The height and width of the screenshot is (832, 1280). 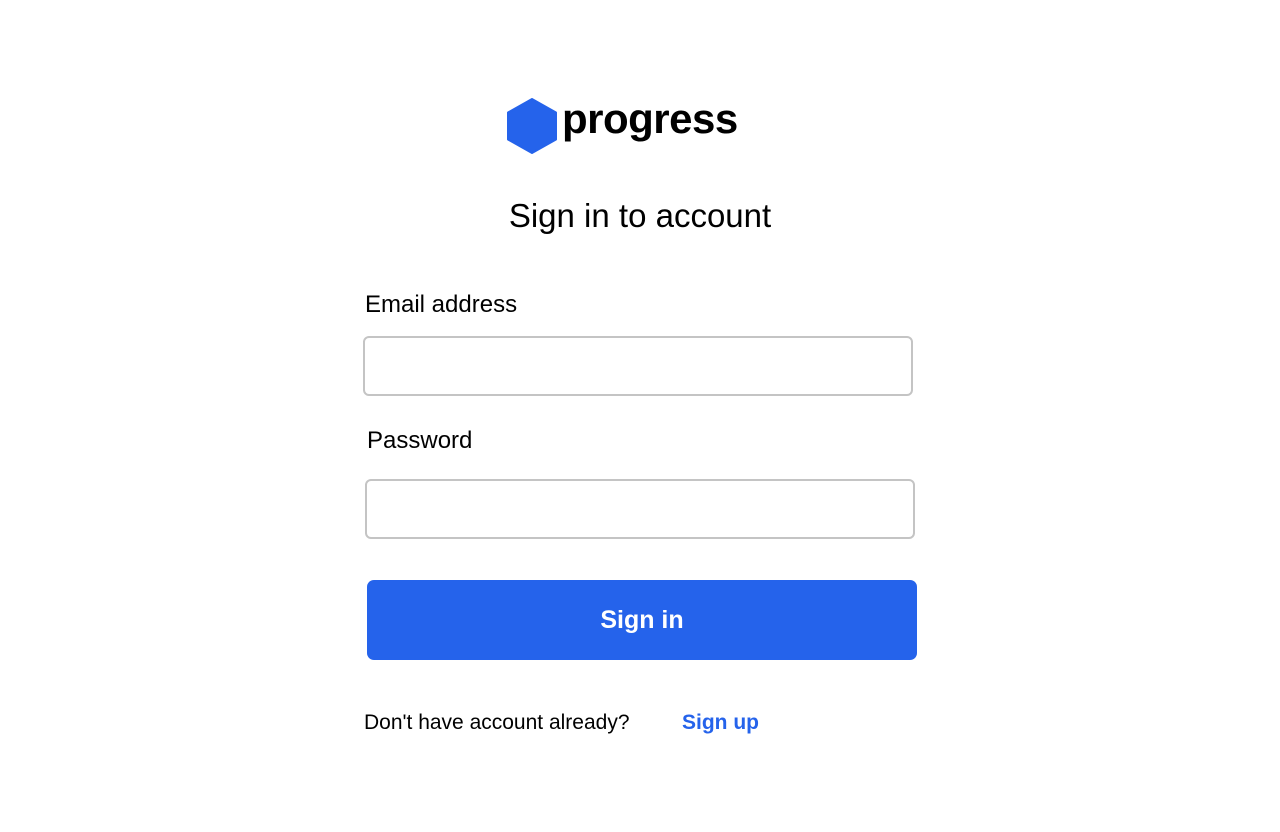 What do you see at coordinates (532, 126) in the screenshot?
I see `hexagon-logo-icon` at bounding box center [532, 126].